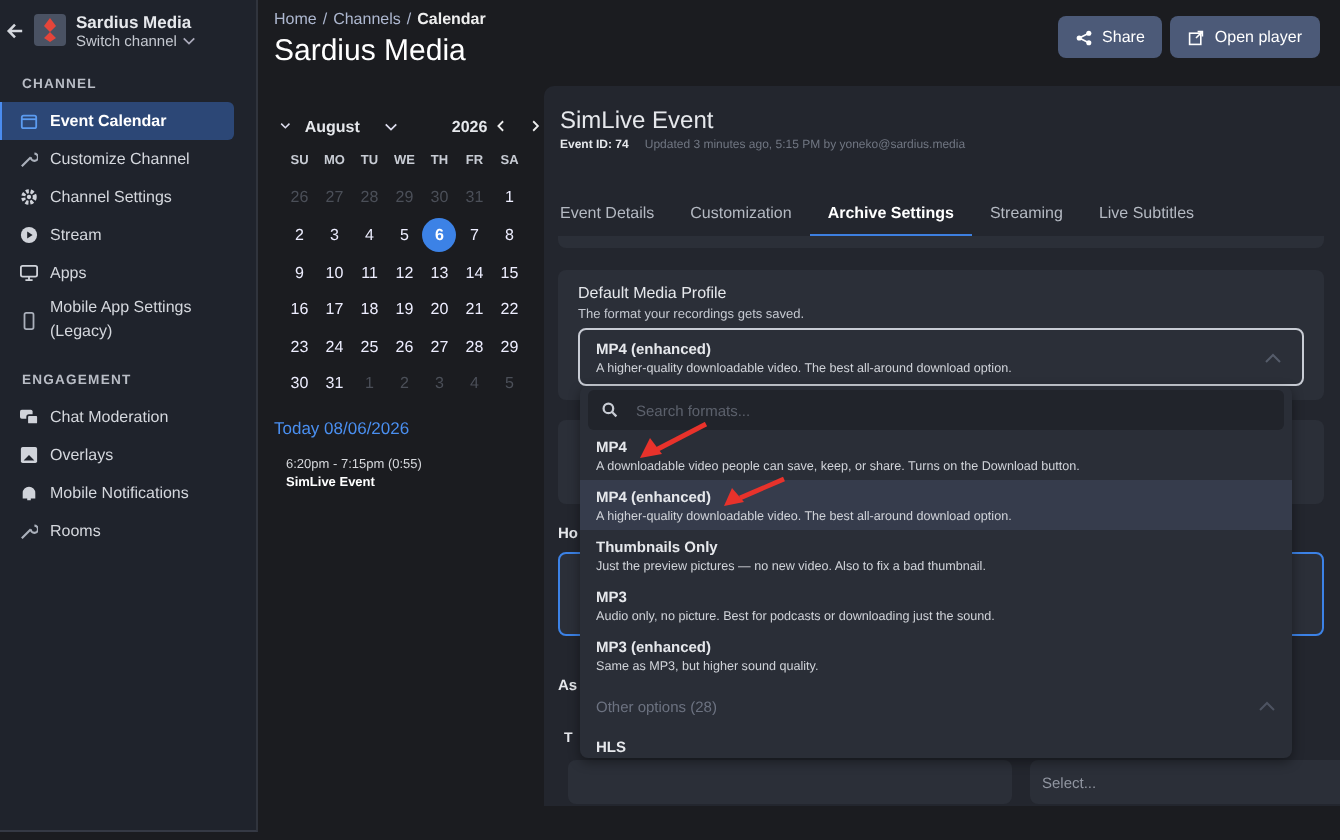  What do you see at coordinates (29, 493) in the screenshot?
I see `bell-icon` at bounding box center [29, 493].